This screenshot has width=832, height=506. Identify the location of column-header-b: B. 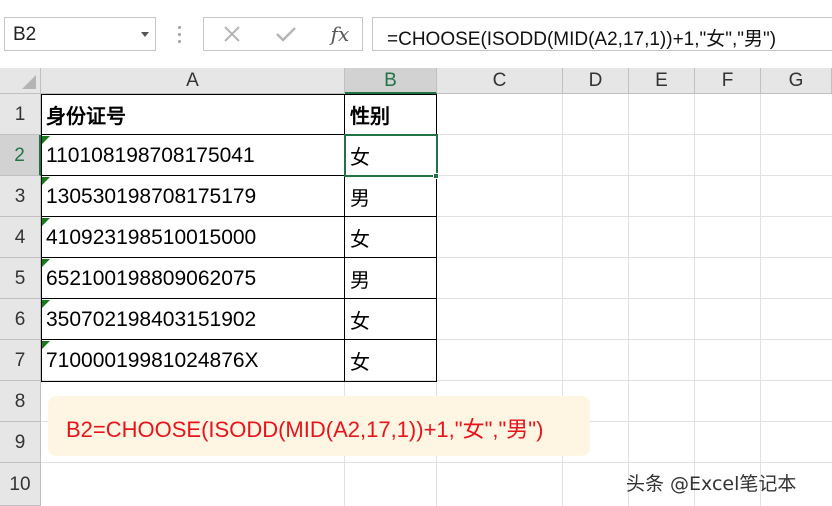
(391, 81).